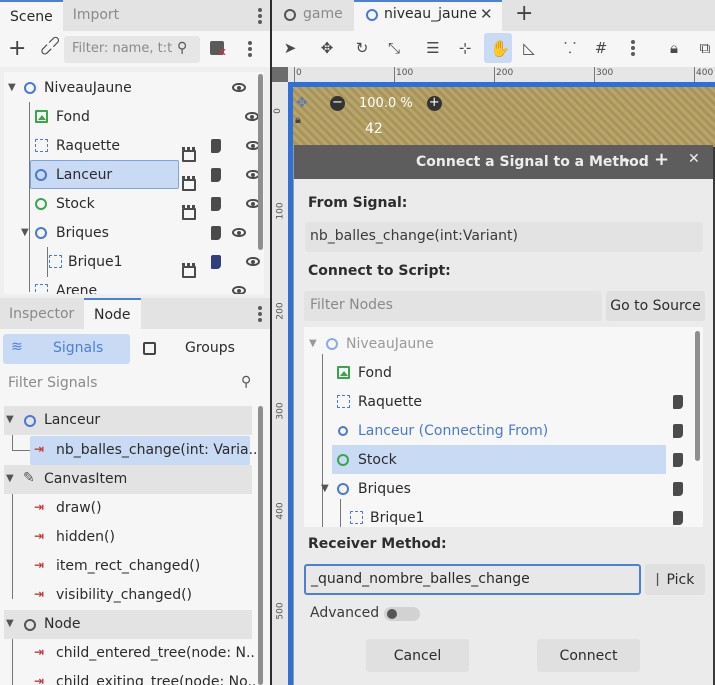  Describe the element at coordinates (661, 159) in the screenshot. I see `maximize-icon: +` at that location.